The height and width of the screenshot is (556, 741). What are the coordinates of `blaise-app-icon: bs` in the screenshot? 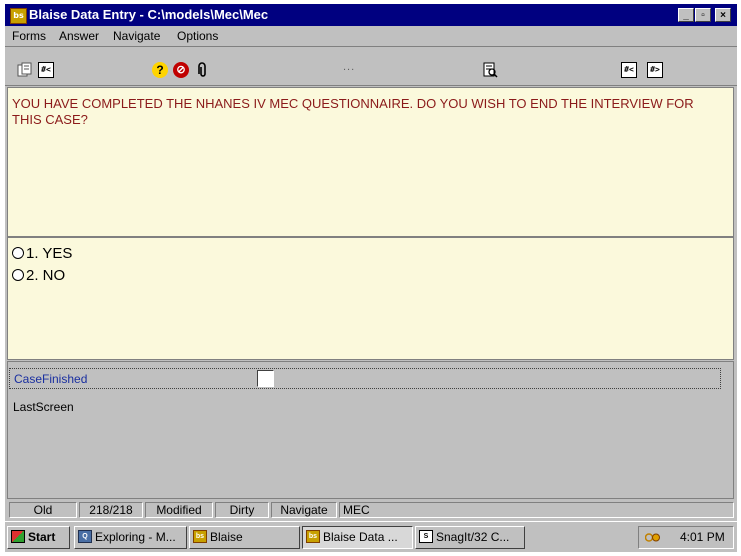 It's located at (18, 16).